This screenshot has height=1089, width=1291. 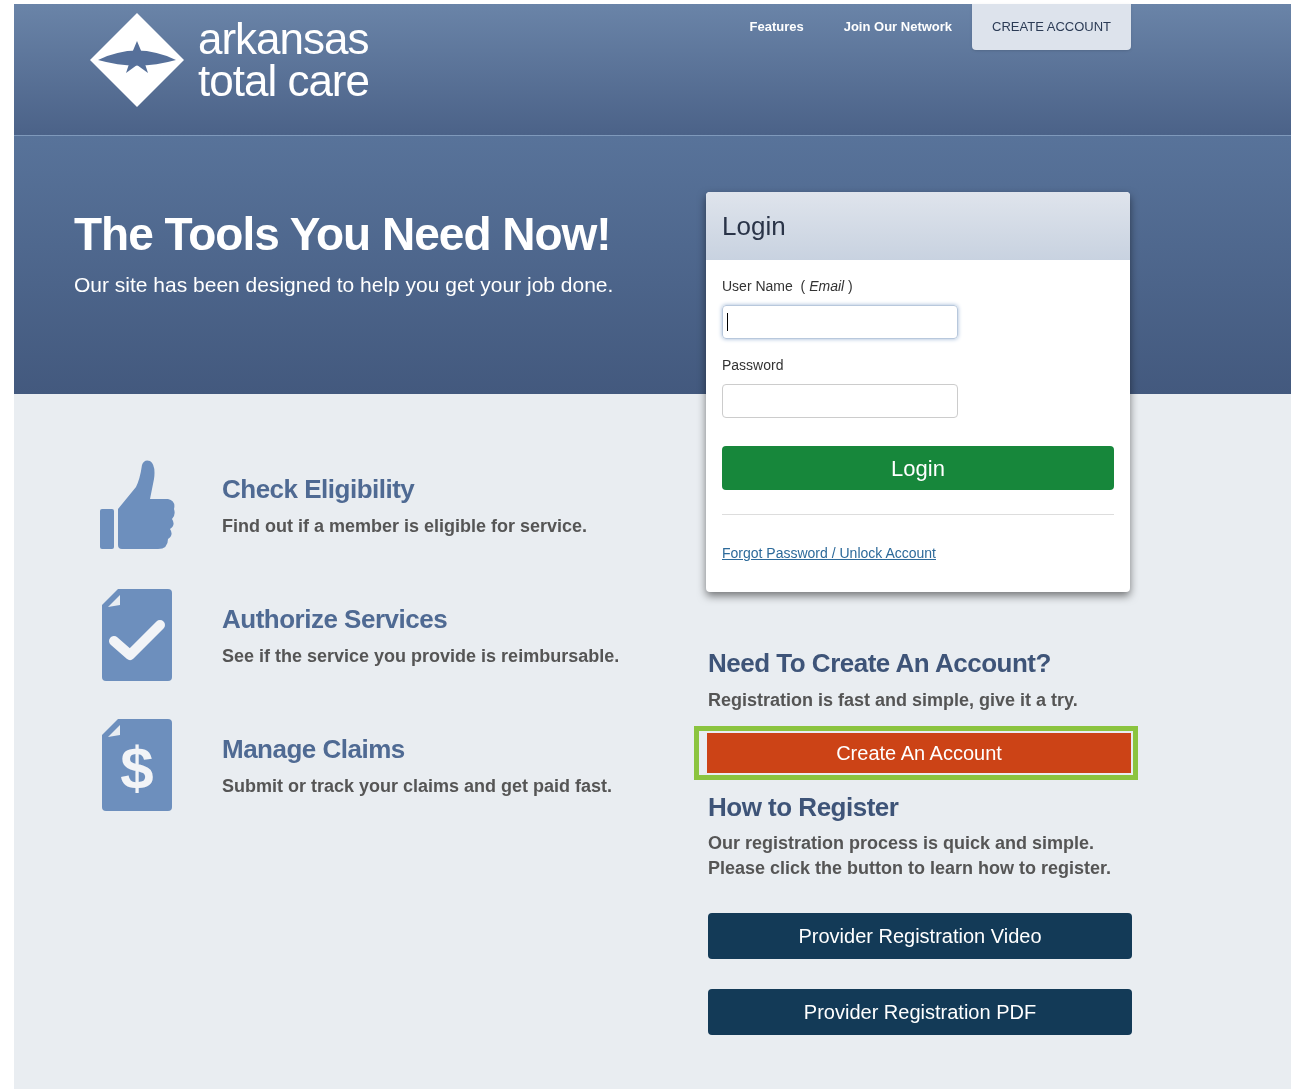 What do you see at coordinates (788, 286) in the screenshot?
I see `username-label: User Name ( Email )` at bounding box center [788, 286].